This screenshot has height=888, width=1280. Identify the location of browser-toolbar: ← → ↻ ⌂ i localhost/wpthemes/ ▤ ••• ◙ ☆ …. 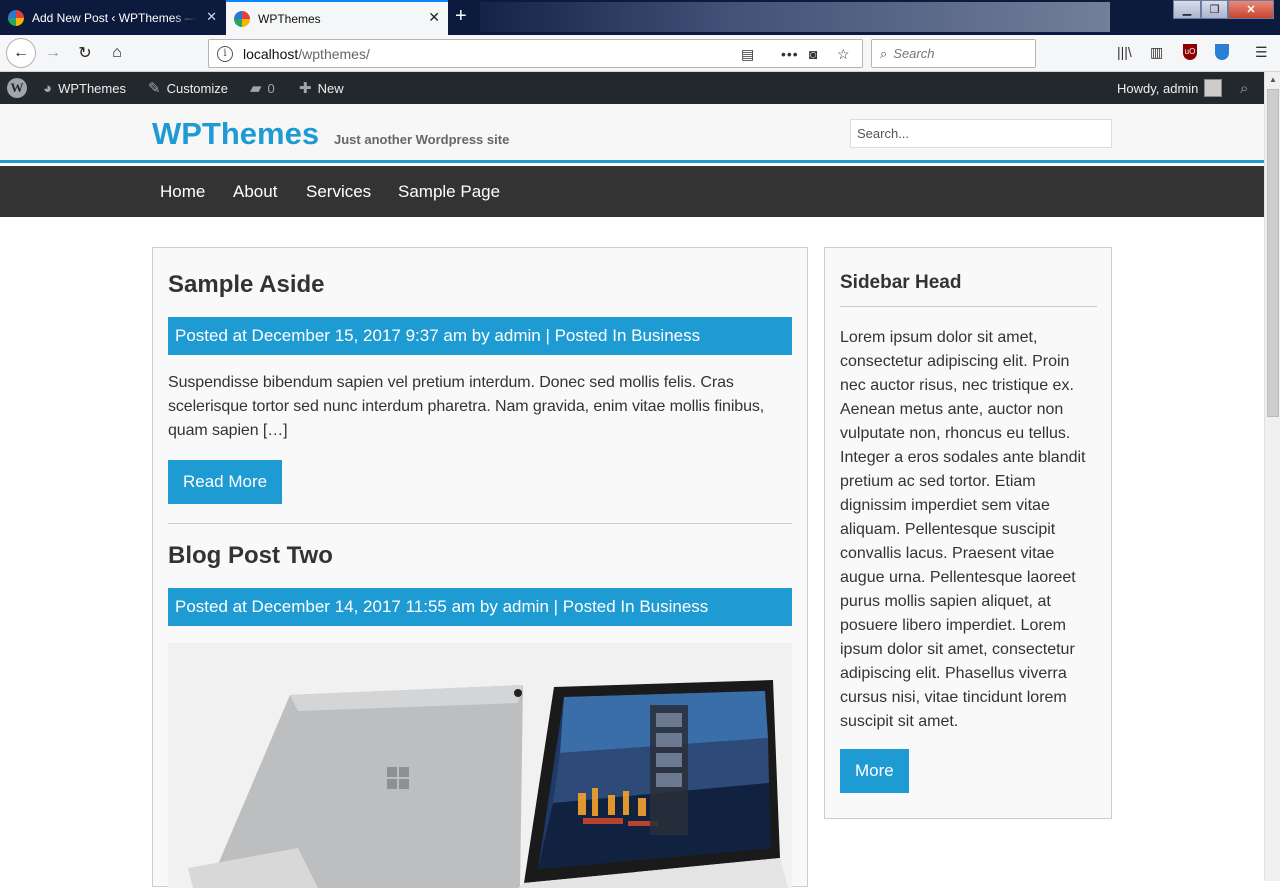
(640, 53).